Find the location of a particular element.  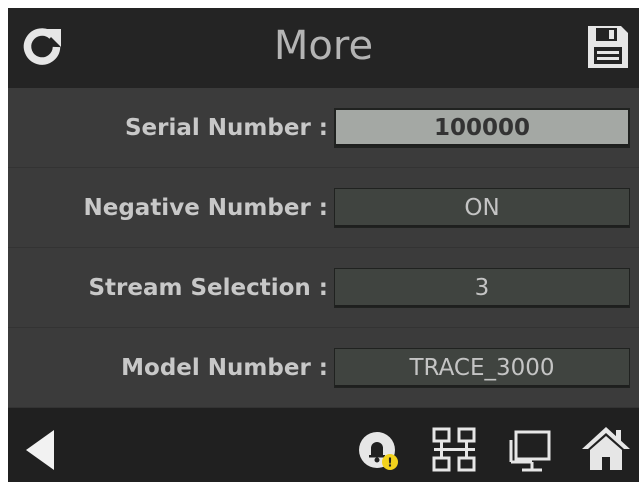

network-icon is located at coordinates (455, 450).